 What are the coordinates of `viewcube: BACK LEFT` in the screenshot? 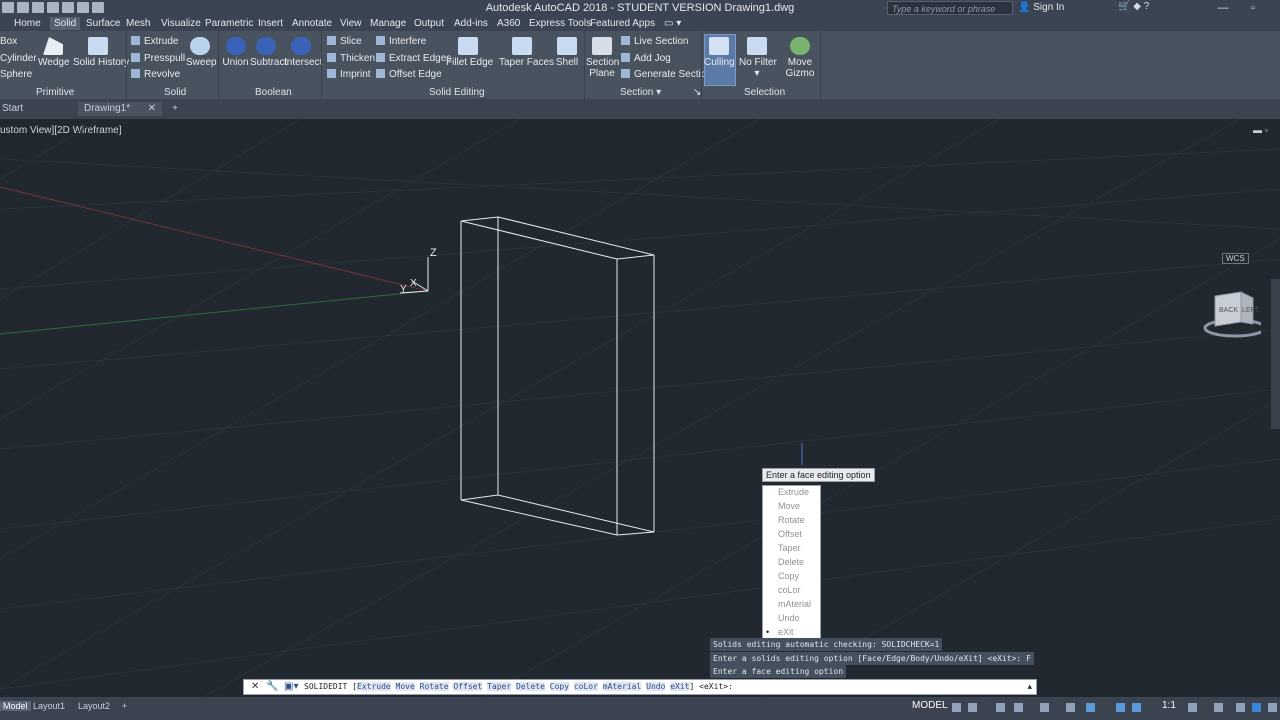 It's located at (1232, 314).